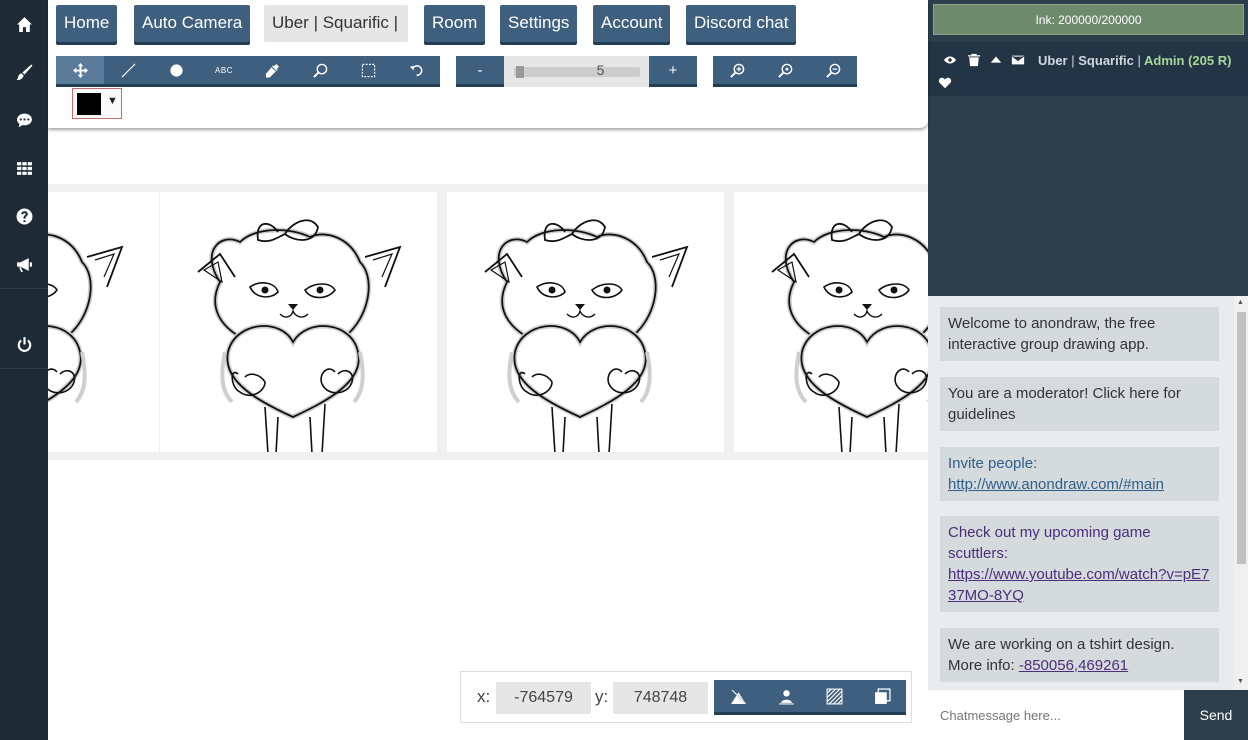 The image size is (1248, 740). Describe the element at coordinates (484, 696) in the screenshot. I see `x-label: x:` at that location.